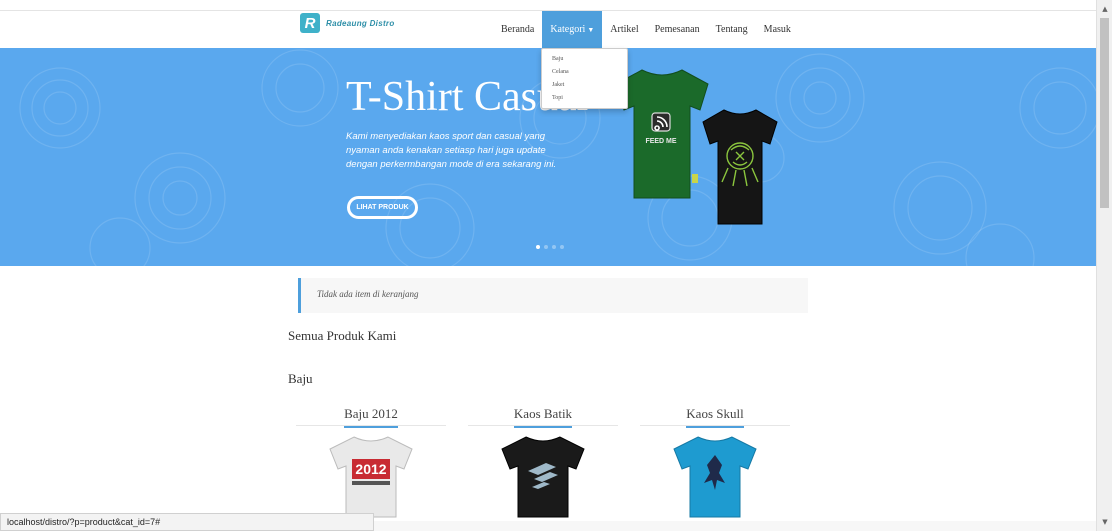  I want to click on caret-down-icon: ▼, so click(591, 30).